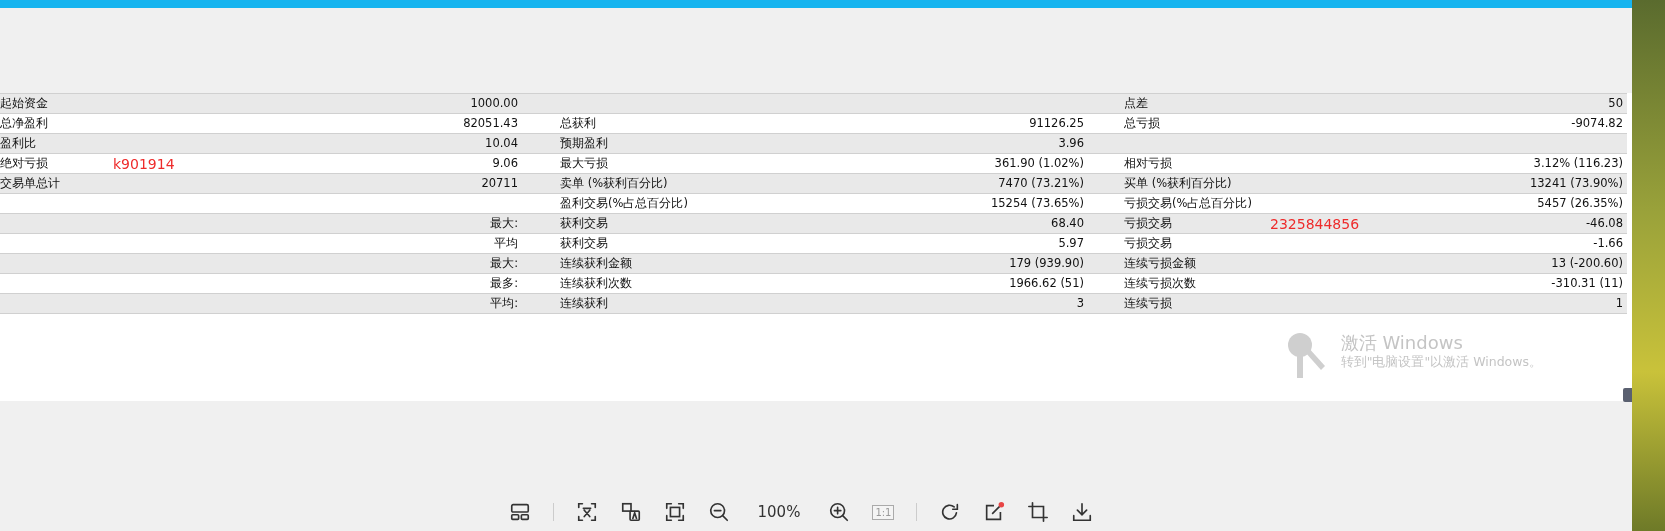 The image size is (1665, 531). I want to click on translate-icon, so click(630, 512).